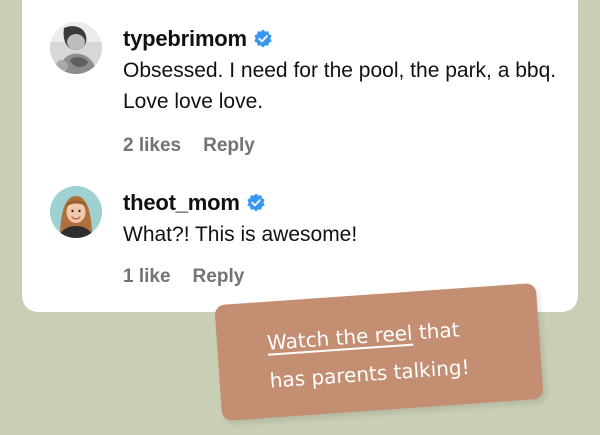 This screenshot has width=600, height=435. What do you see at coordinates (240, 234) in the screenshot?
I see `comment-text: What?! This is awesome!` at bounding box center [240, 234].